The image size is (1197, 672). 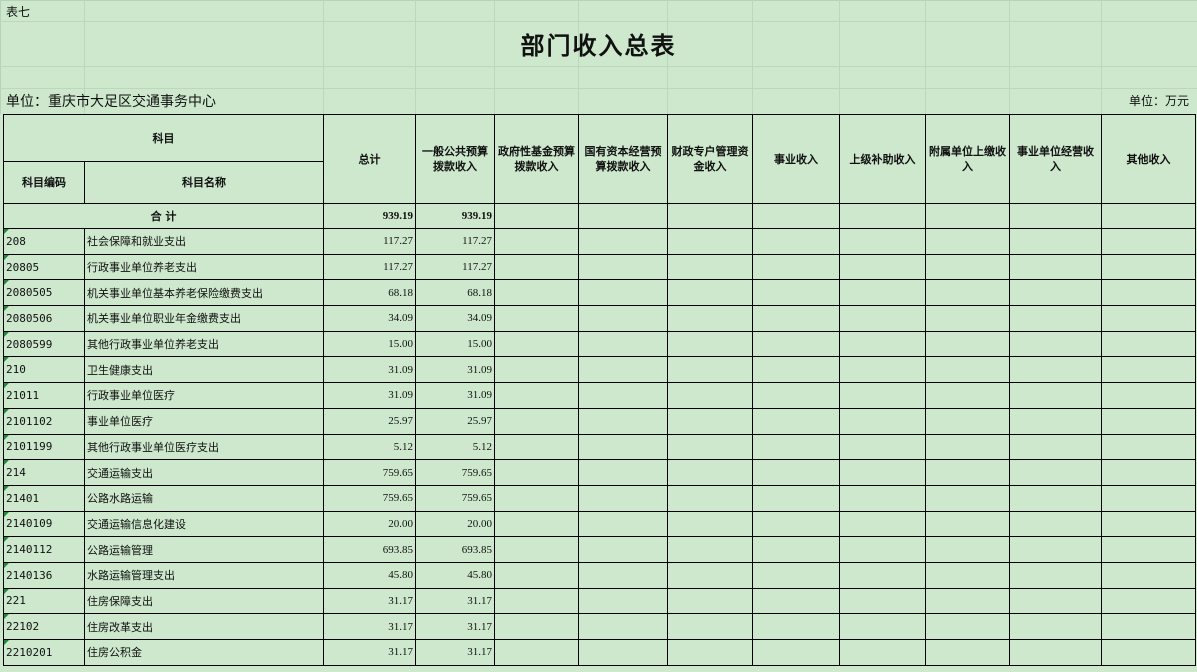 I want to click on column-header-affiliated-turnover: 附属单位上缴收入, so click(x=967, y=159).